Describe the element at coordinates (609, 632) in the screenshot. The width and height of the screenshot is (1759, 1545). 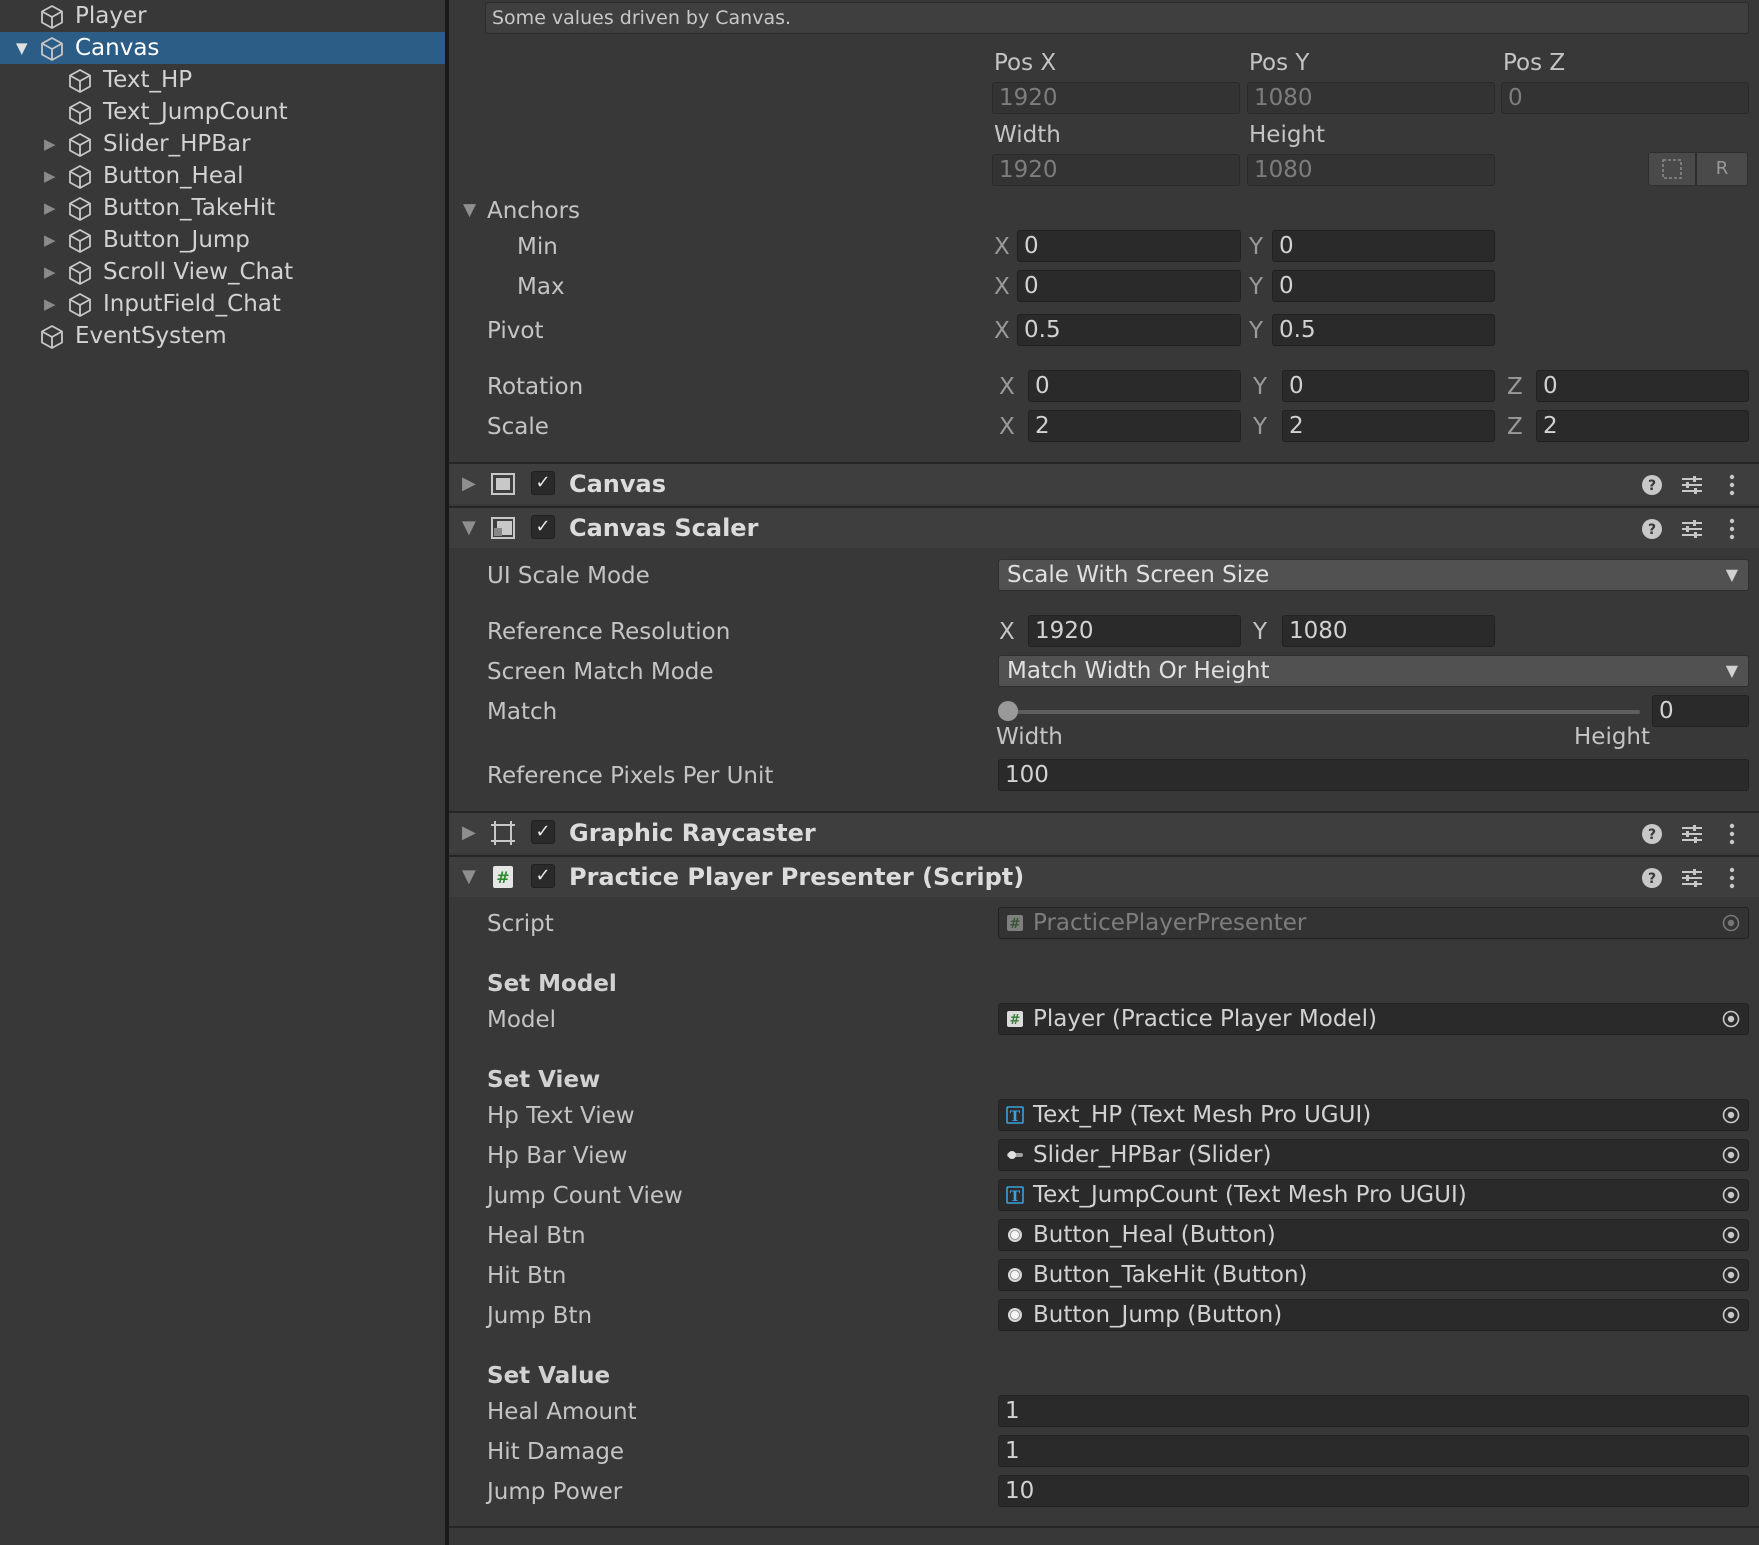
I see `reference-resolution-label: Reference Resolution` at that location.